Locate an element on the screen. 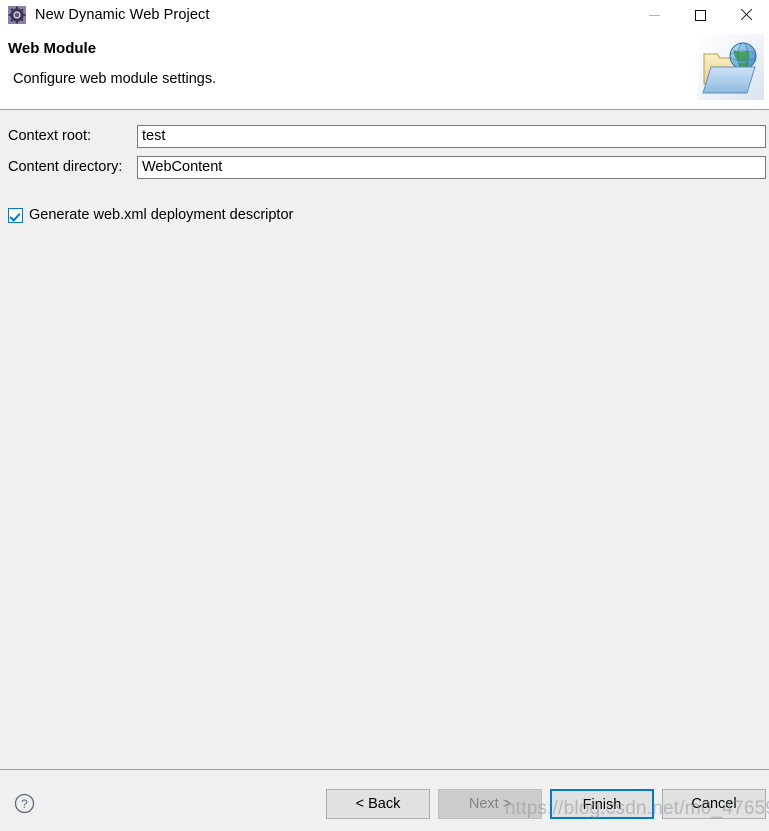  next-button: Next > is located at coordinates (490, 804).